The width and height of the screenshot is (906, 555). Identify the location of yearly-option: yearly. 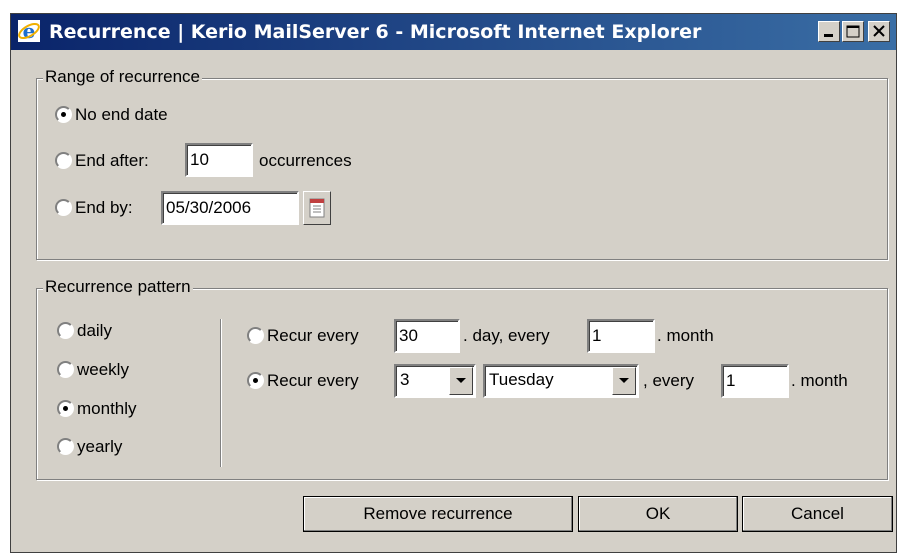
(117, 447).